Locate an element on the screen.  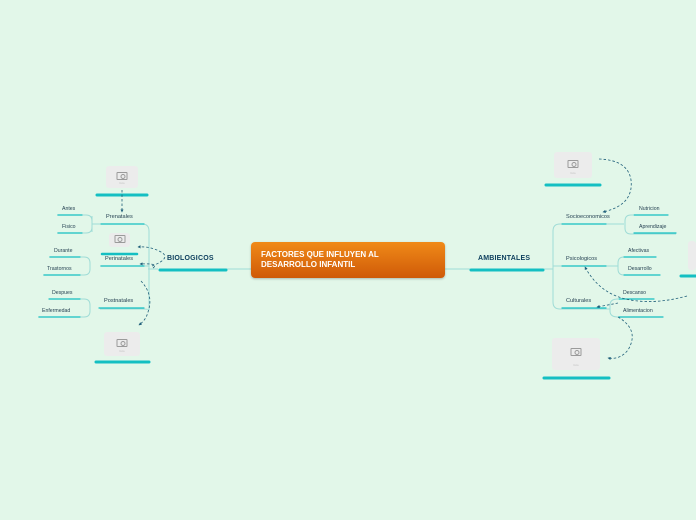
relation-socioeconomicos-image is located at coordinates (615, 185).